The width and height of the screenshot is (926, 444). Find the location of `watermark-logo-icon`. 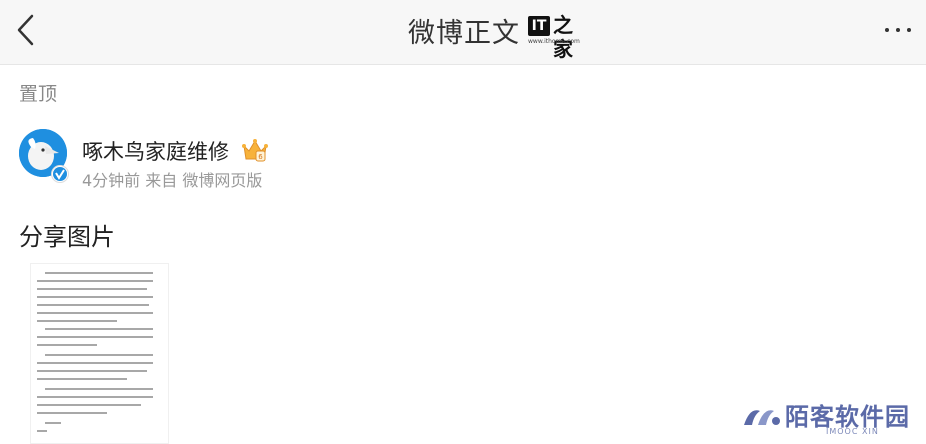

watermark-logo-icon is located at coordinates (762, 417).